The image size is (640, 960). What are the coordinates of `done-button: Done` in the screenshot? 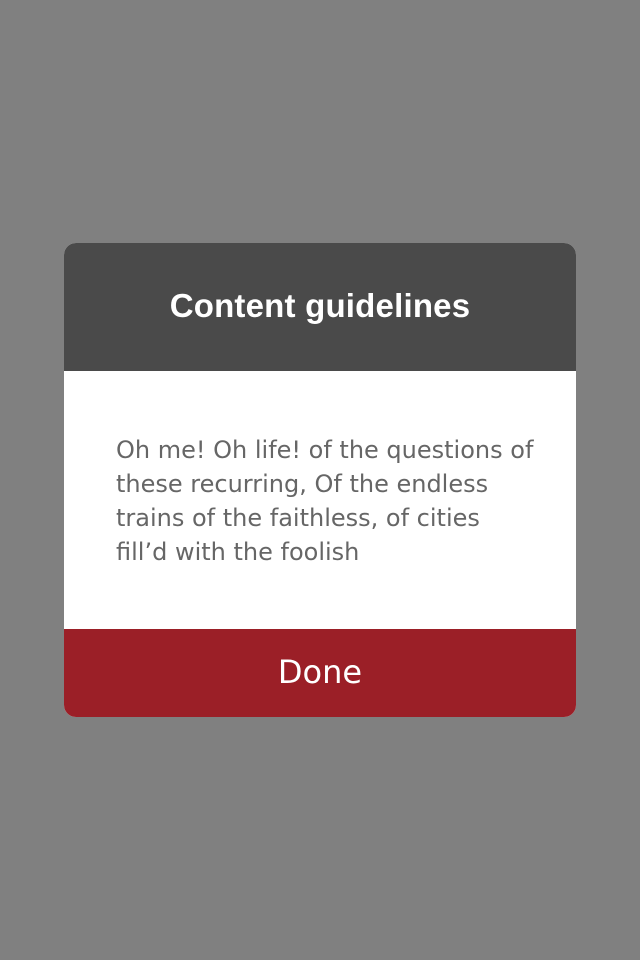 It's located at (320, 673).